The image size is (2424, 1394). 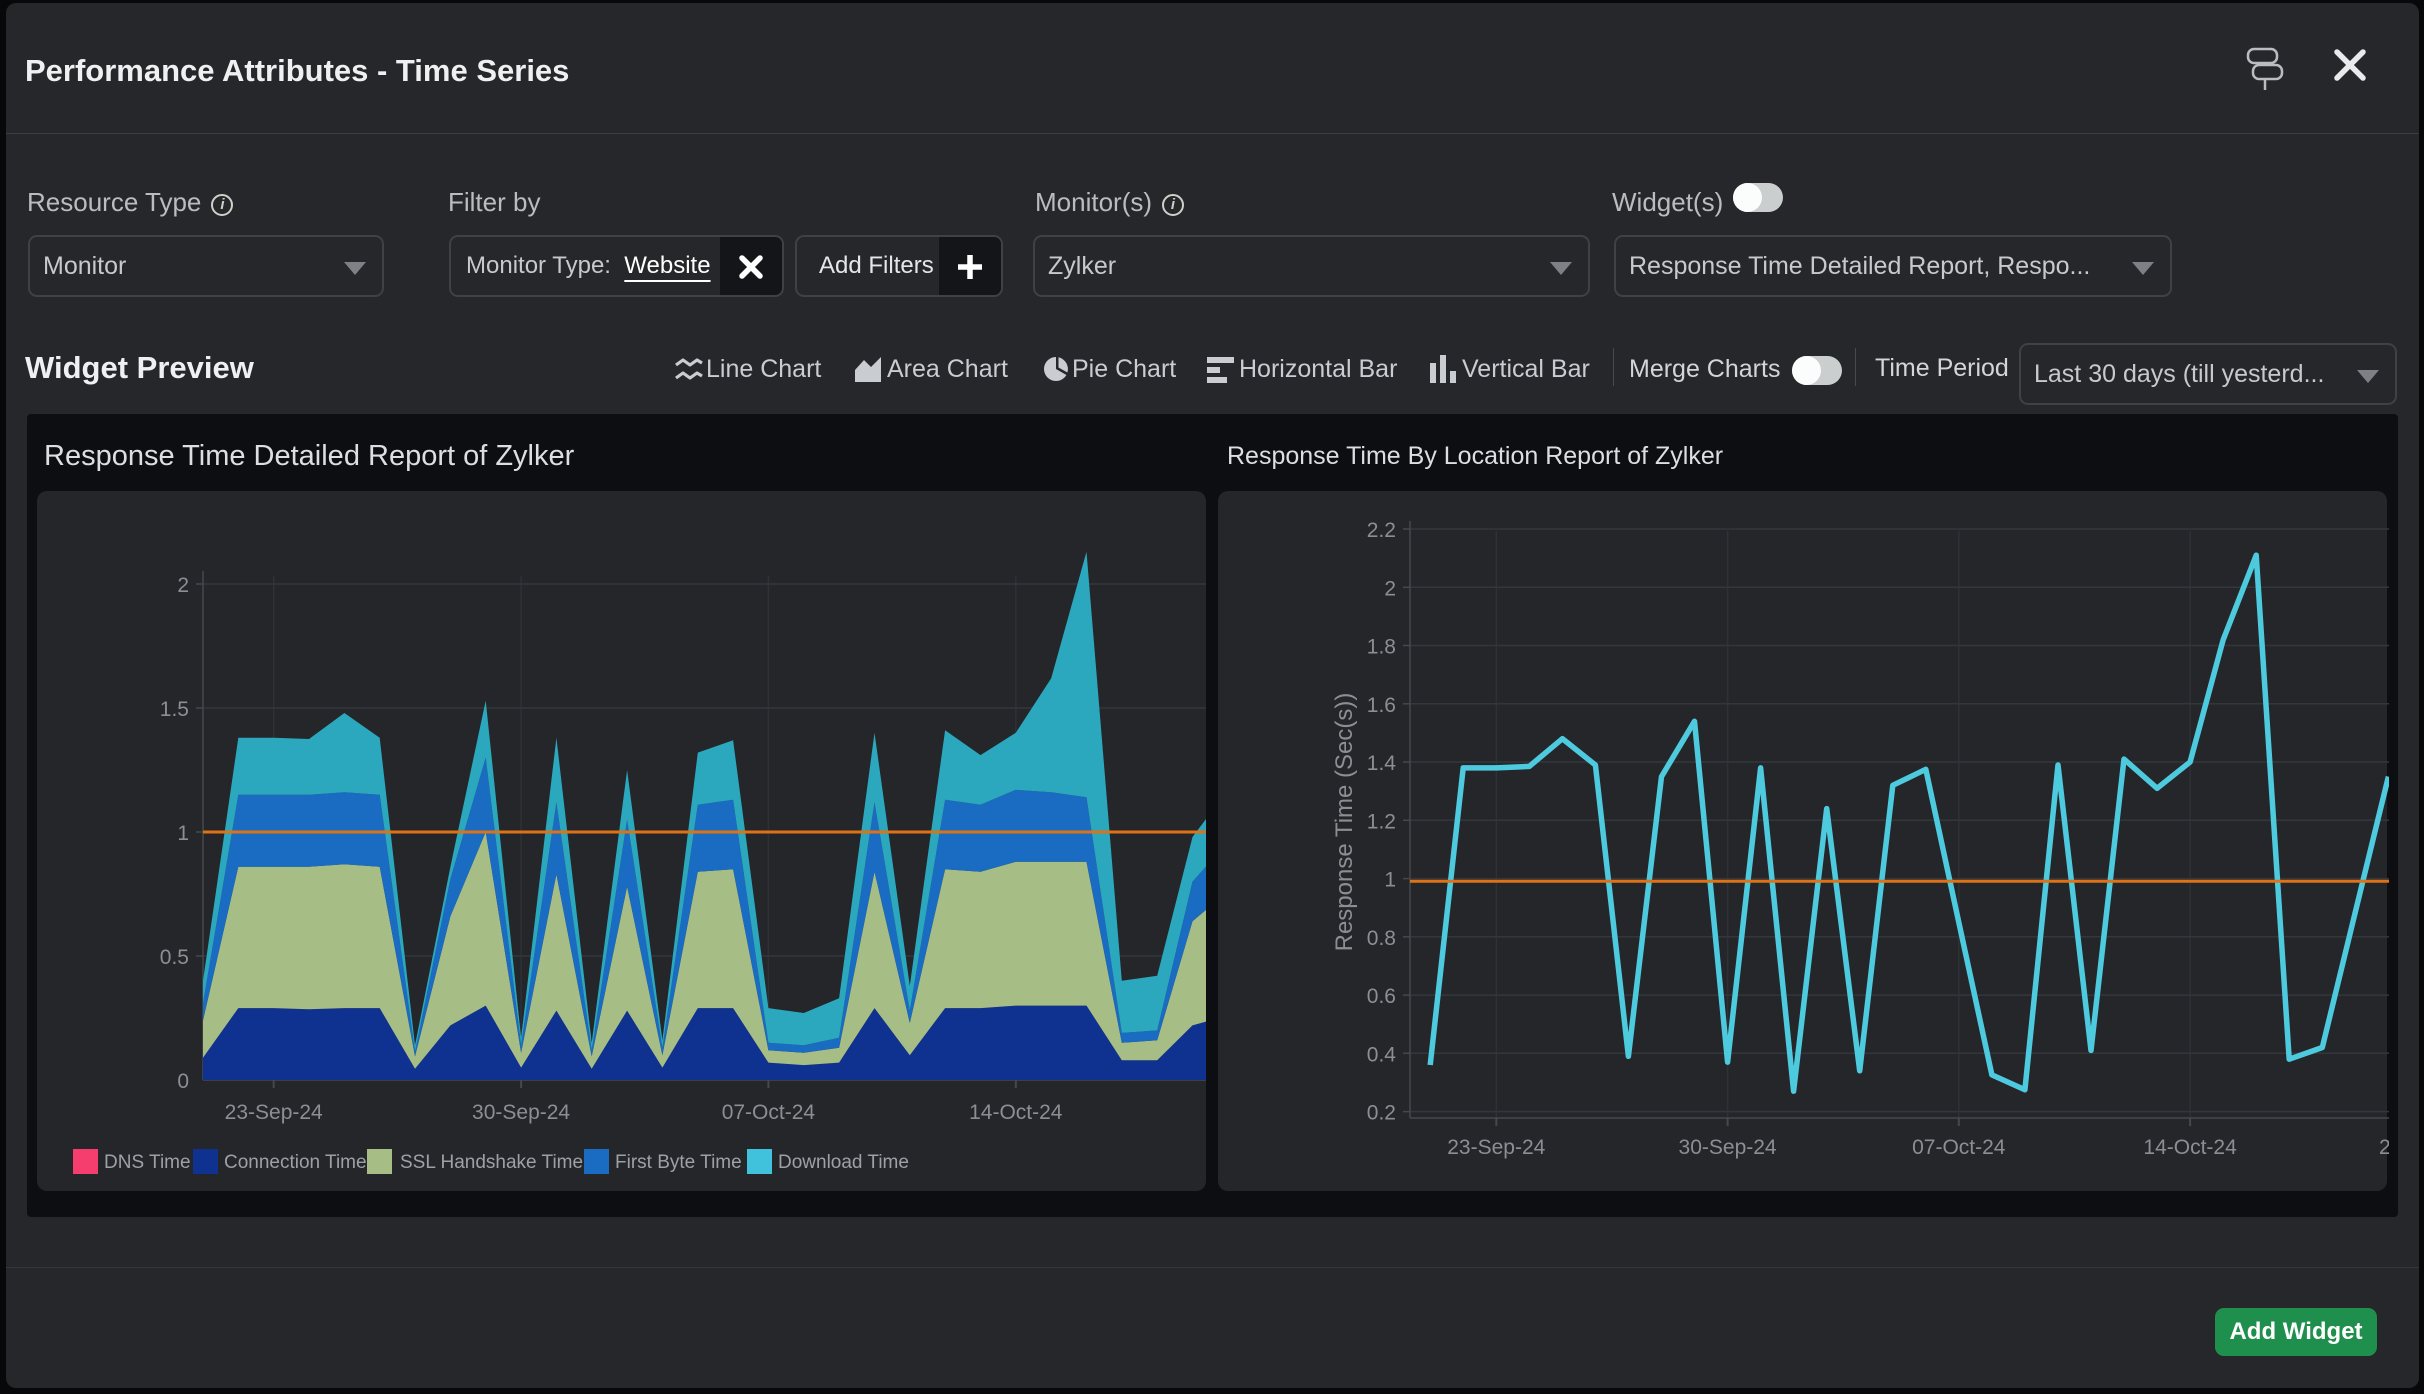 I want to click on svg-text: 0.2, so click(x=1381, y=1113).